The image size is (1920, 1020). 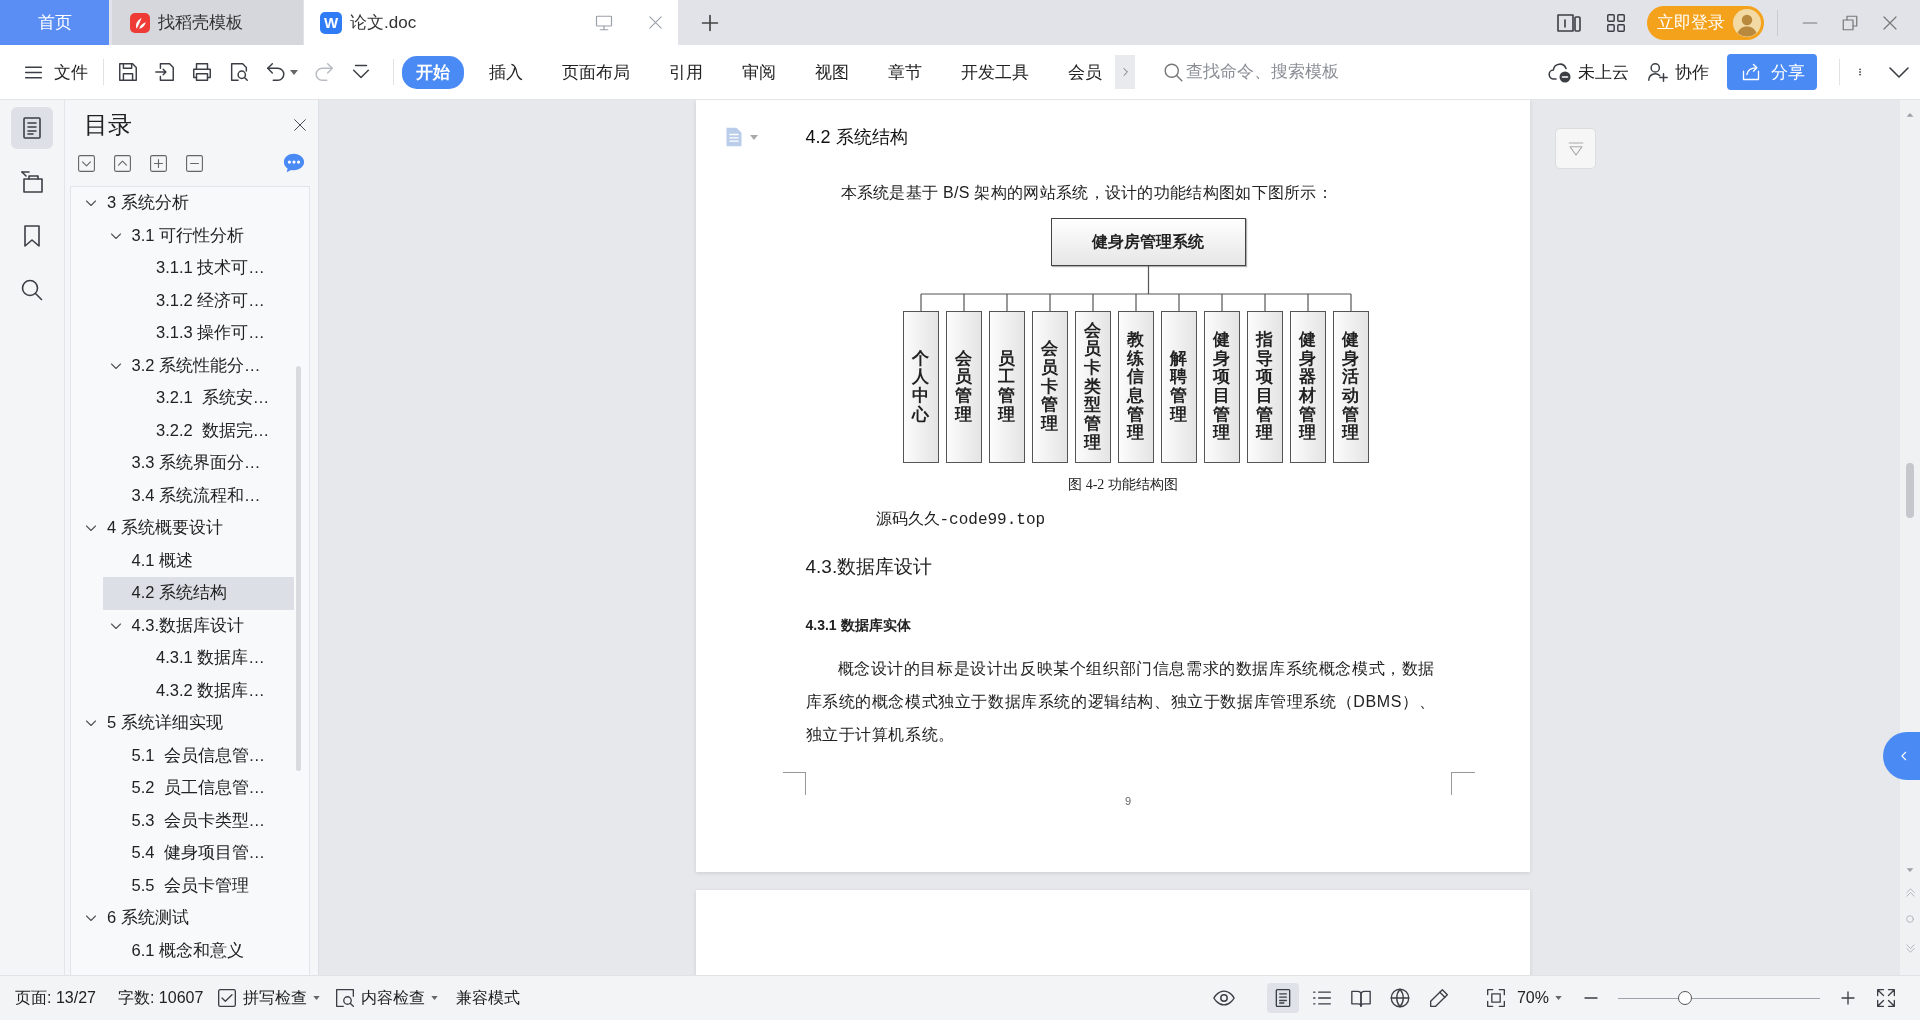 What do you see at coordinates (198, 625) in the screenshot?
I see `outline-item: 4.3.数据库设计` at bounding box center [198, 625].